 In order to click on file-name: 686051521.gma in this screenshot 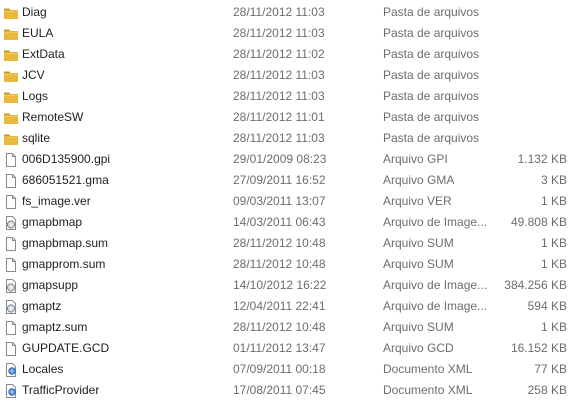, I will do `click(65, 180)`.